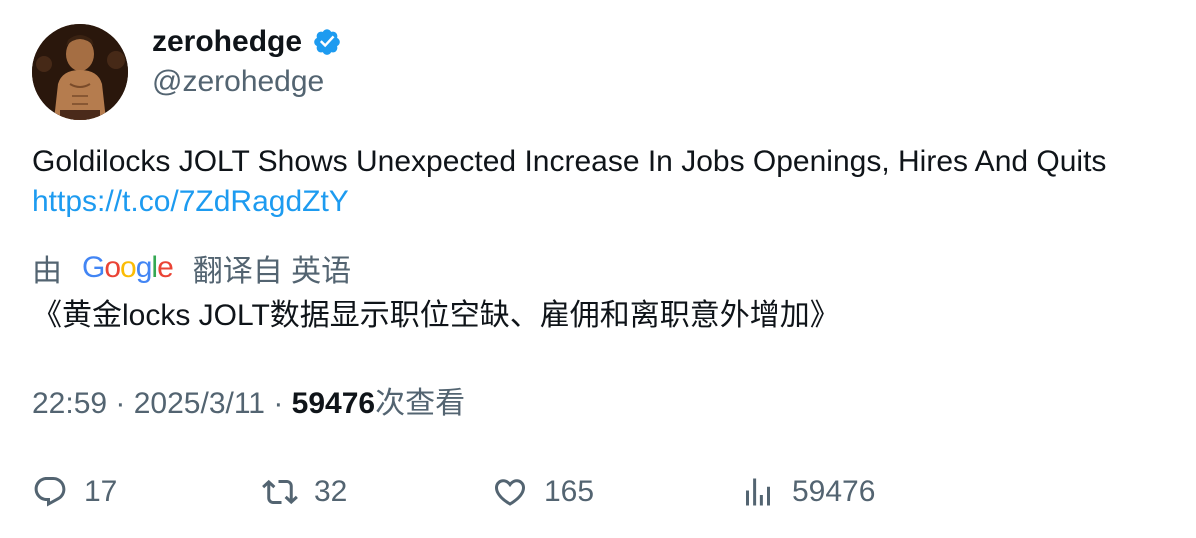 This screenshot has width=1196, height=538. I want to click on translation-suffix: 翻译自 英语, so click(272, 268).